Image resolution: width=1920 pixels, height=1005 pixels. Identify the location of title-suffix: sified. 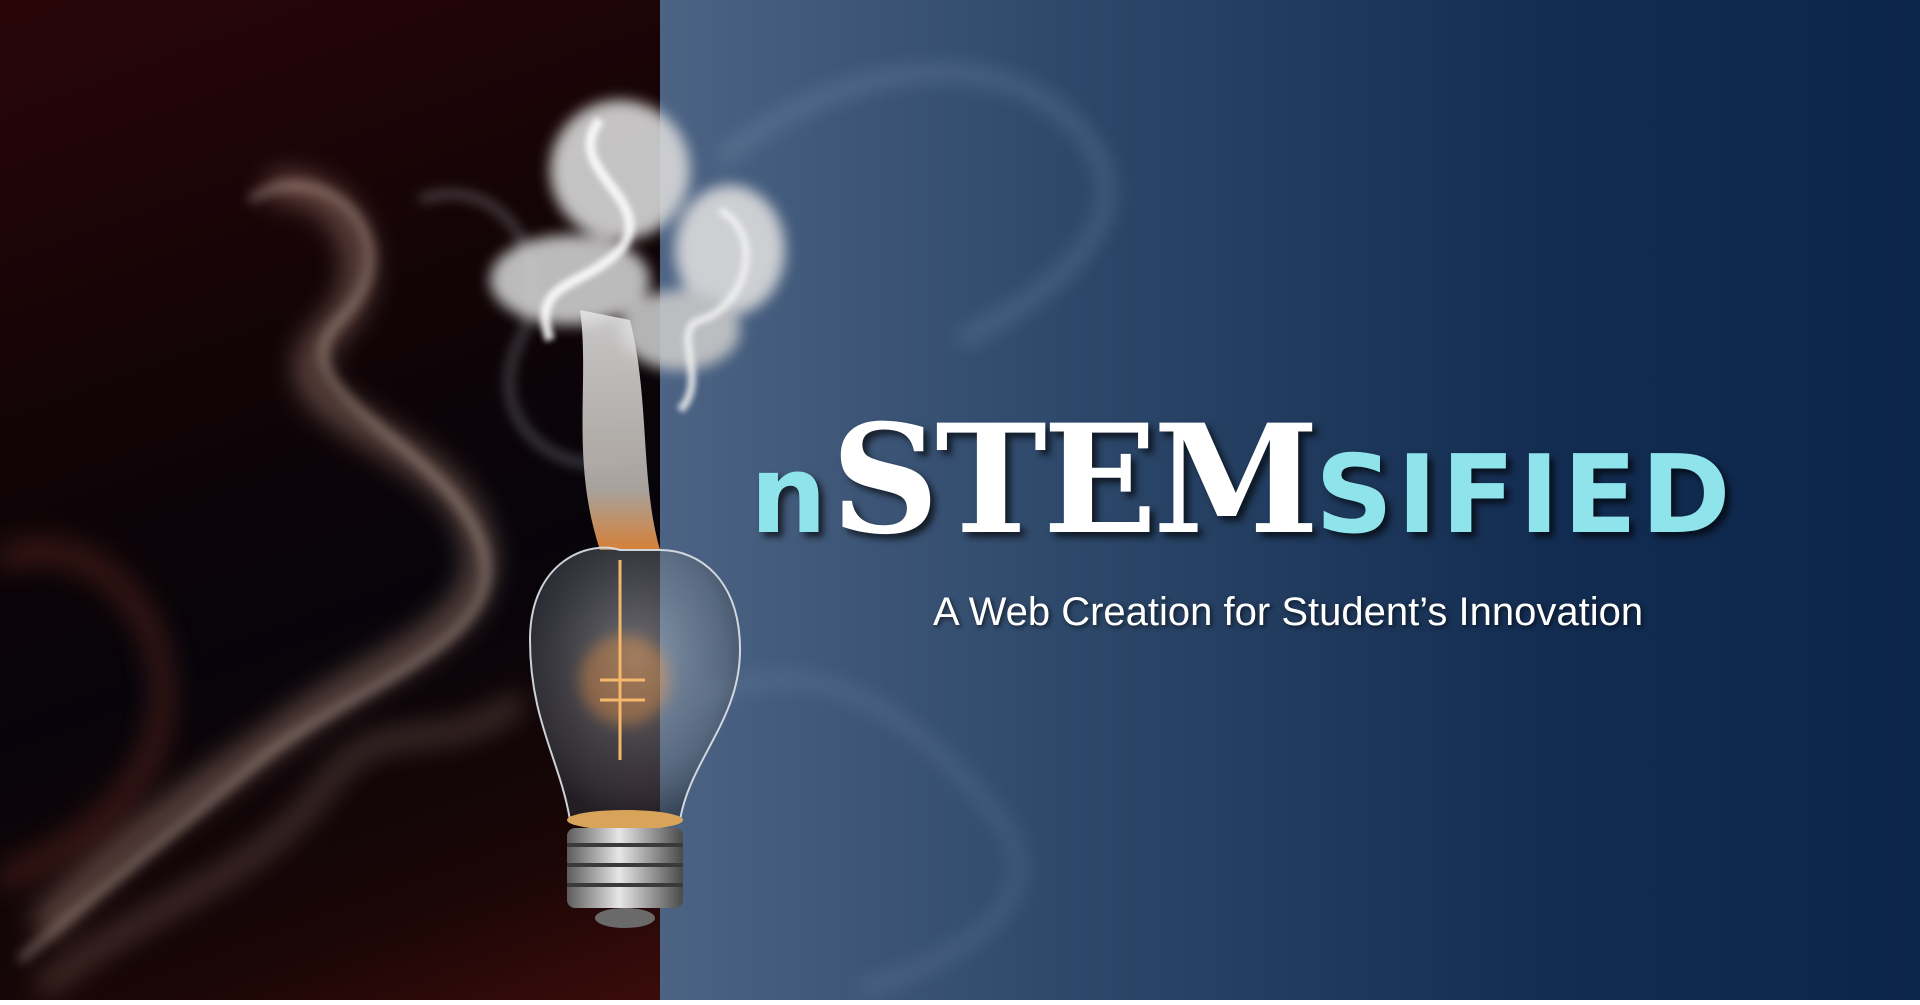
(1525, 495).